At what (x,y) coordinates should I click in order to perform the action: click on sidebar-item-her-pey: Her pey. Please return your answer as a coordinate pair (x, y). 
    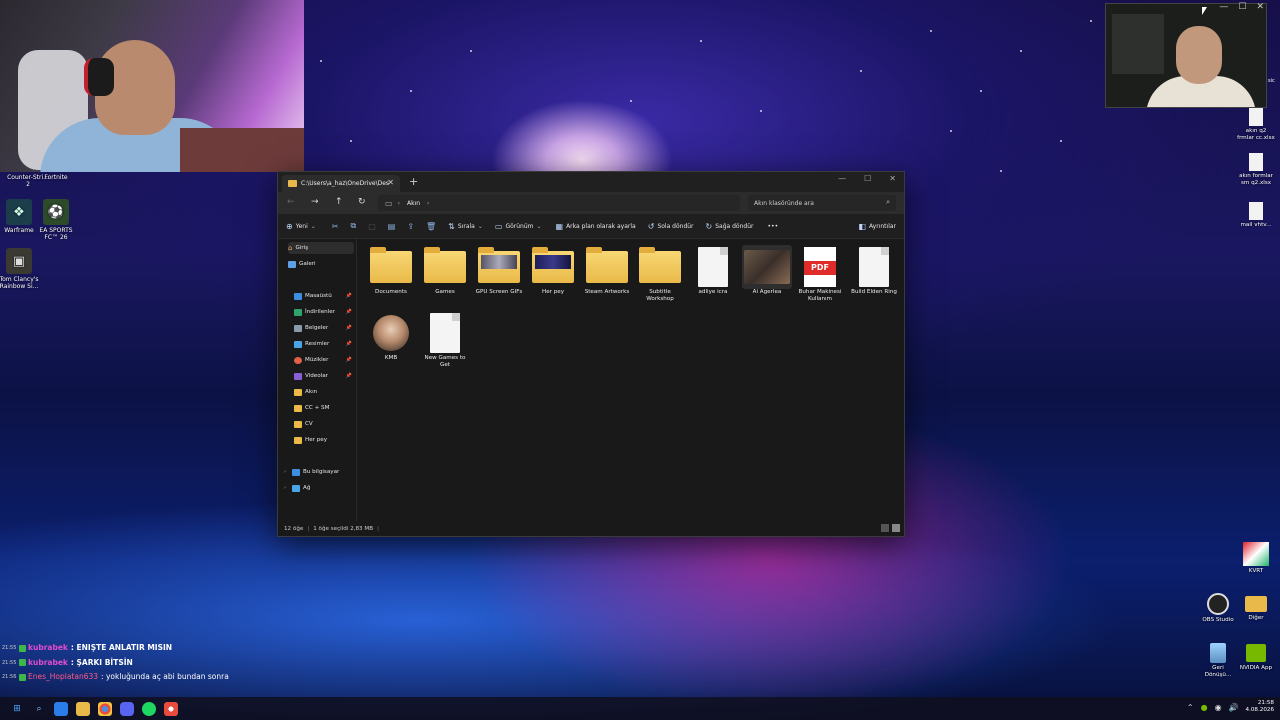
    Looking at the image, I should click on (324, 440).